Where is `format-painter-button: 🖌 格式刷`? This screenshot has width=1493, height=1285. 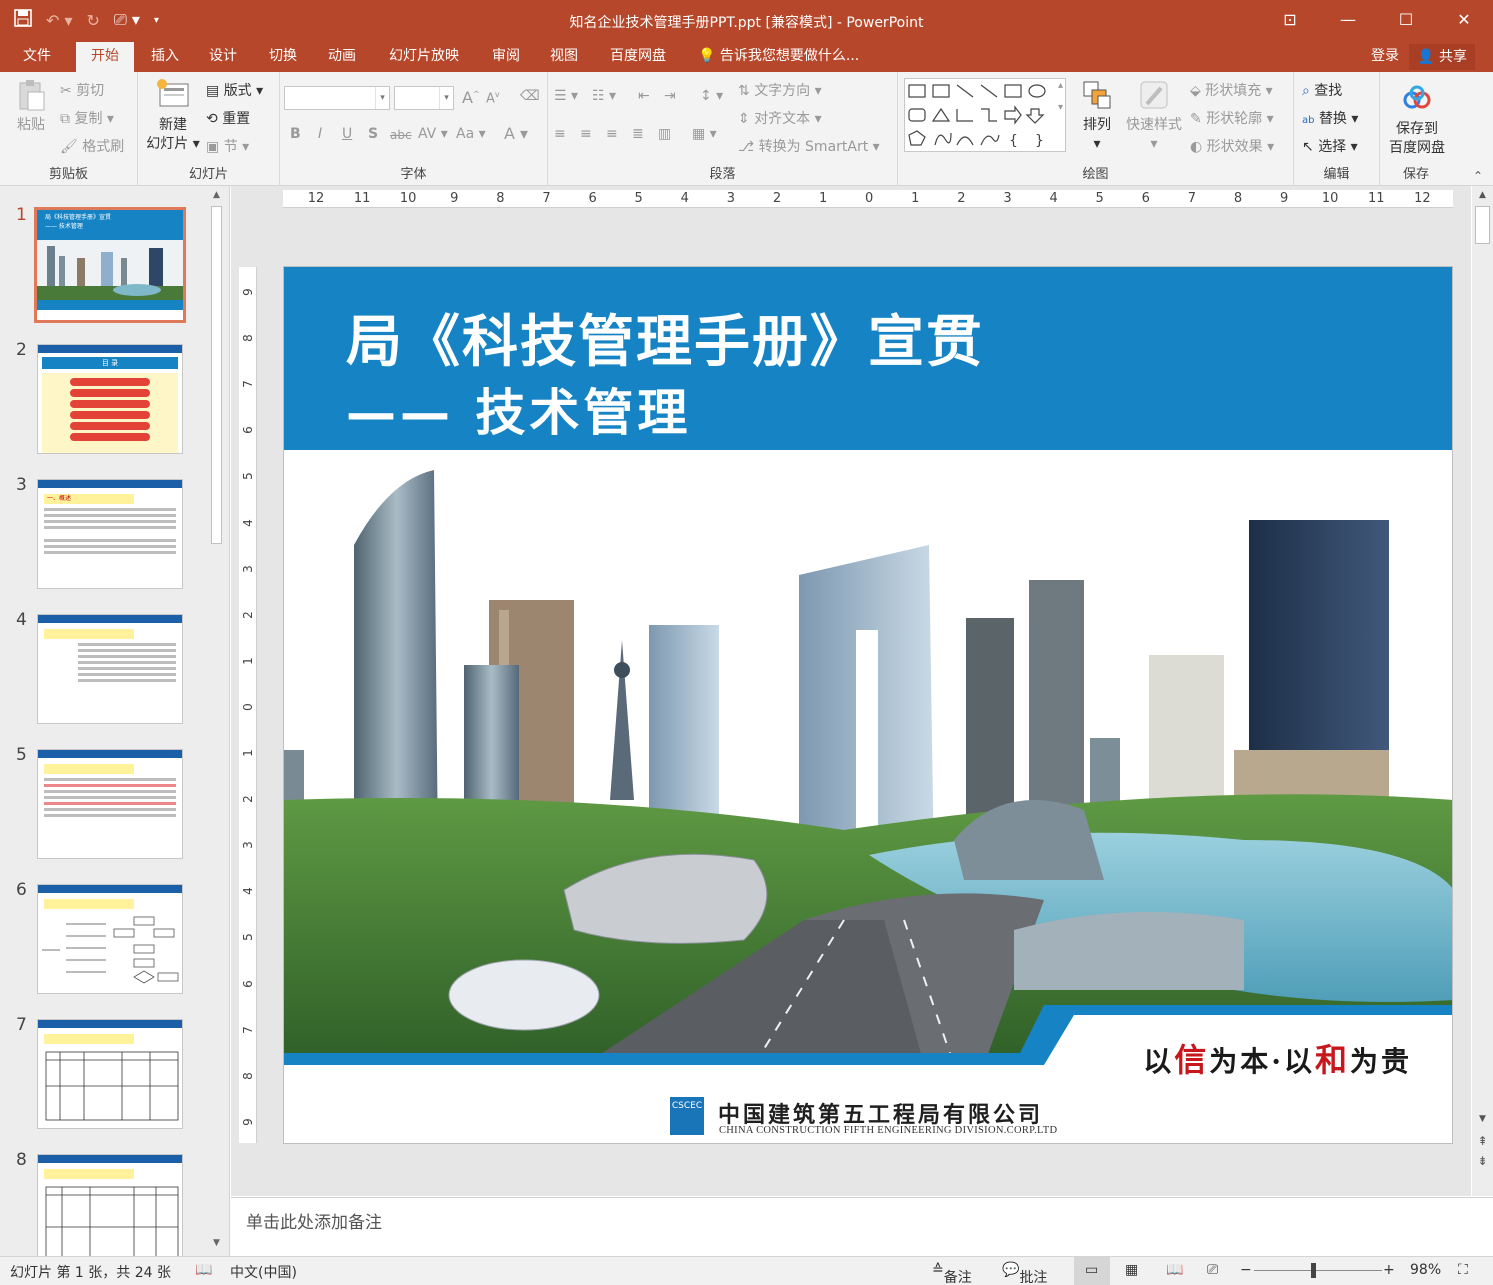 format-painter-button: 🖌 格式刷 is located at coordinates (92, 146).